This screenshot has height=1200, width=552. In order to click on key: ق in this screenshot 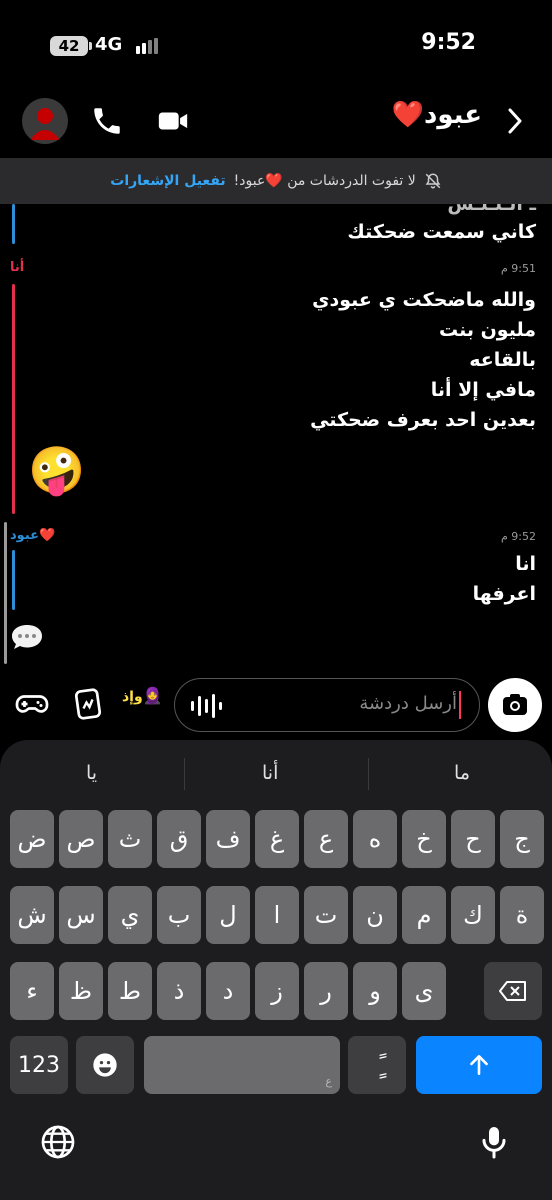, I will do `click(179, 839)`.